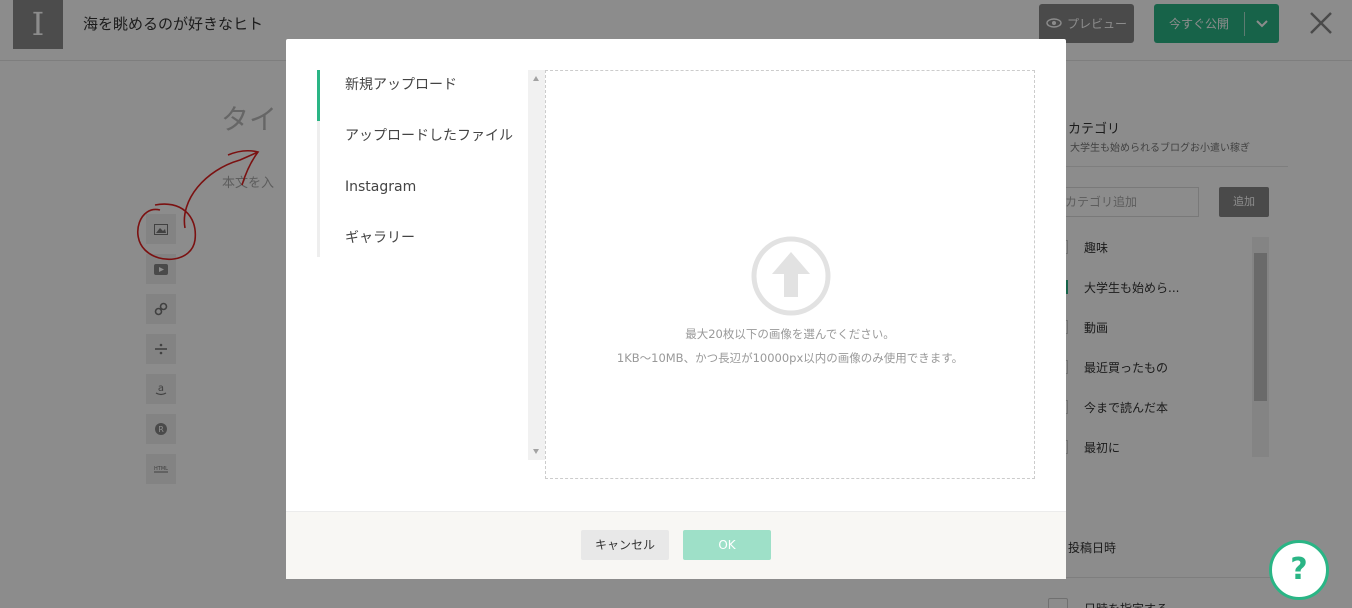 This screenshot has width=1352, height=608. I want to click on tab-gallery: ギャラリー, so click(422, 240).